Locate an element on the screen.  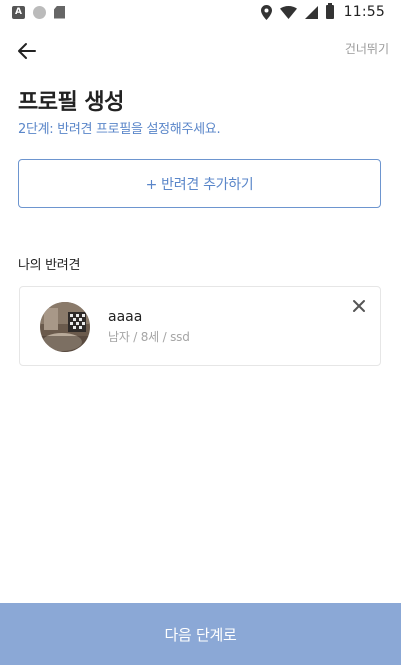
close-icon is located at coordinates (359, 306).